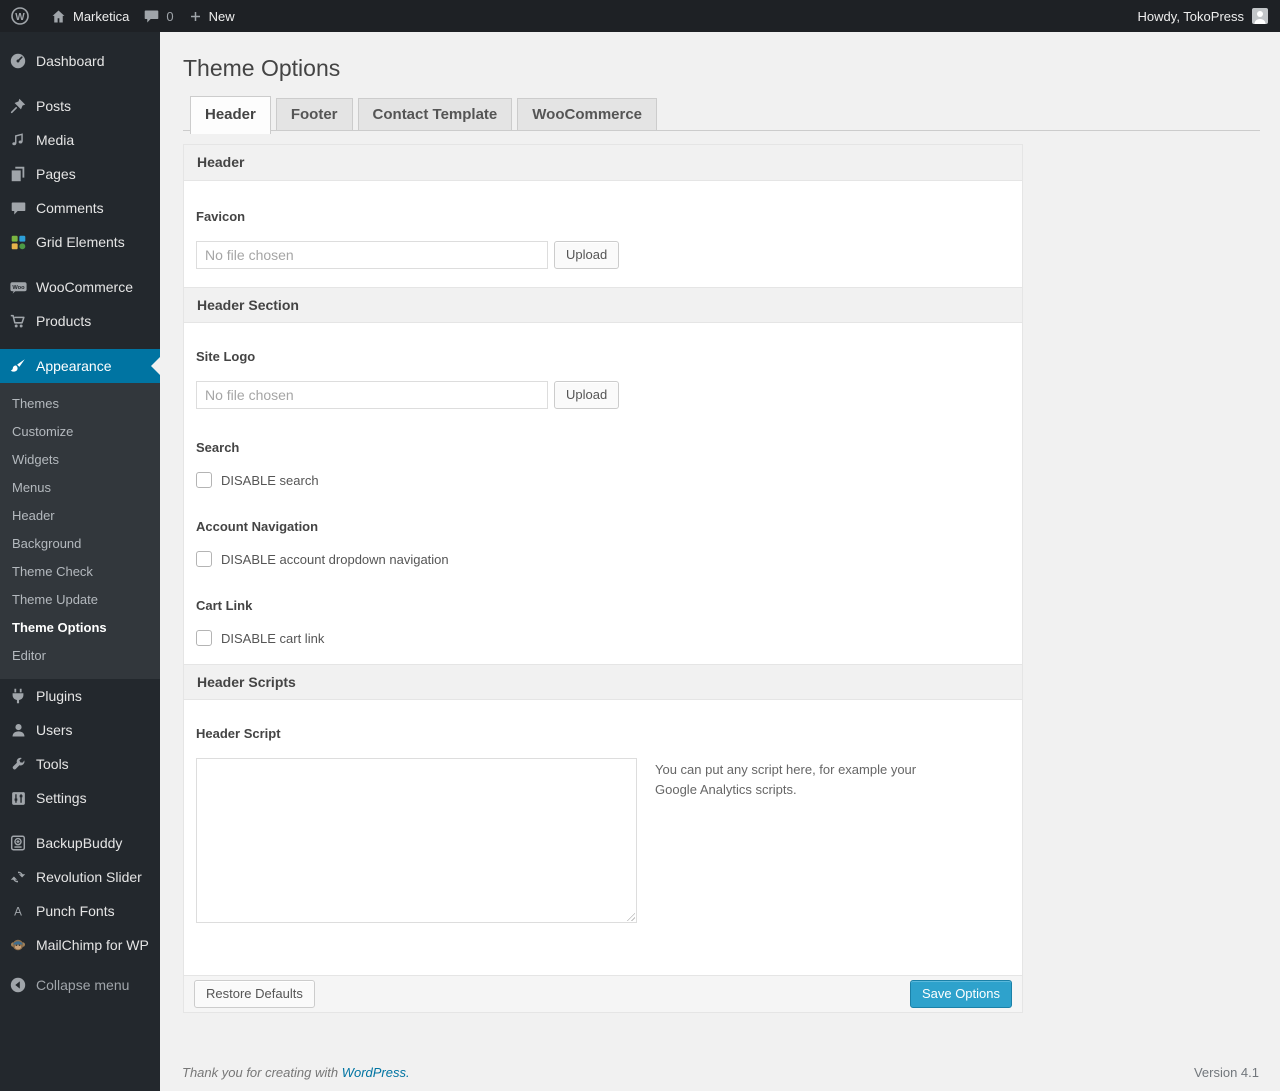 Image resolution: width=1280 pixels, height=1091 pixels. I want to click on favicon-file-input, so click(372, 255).